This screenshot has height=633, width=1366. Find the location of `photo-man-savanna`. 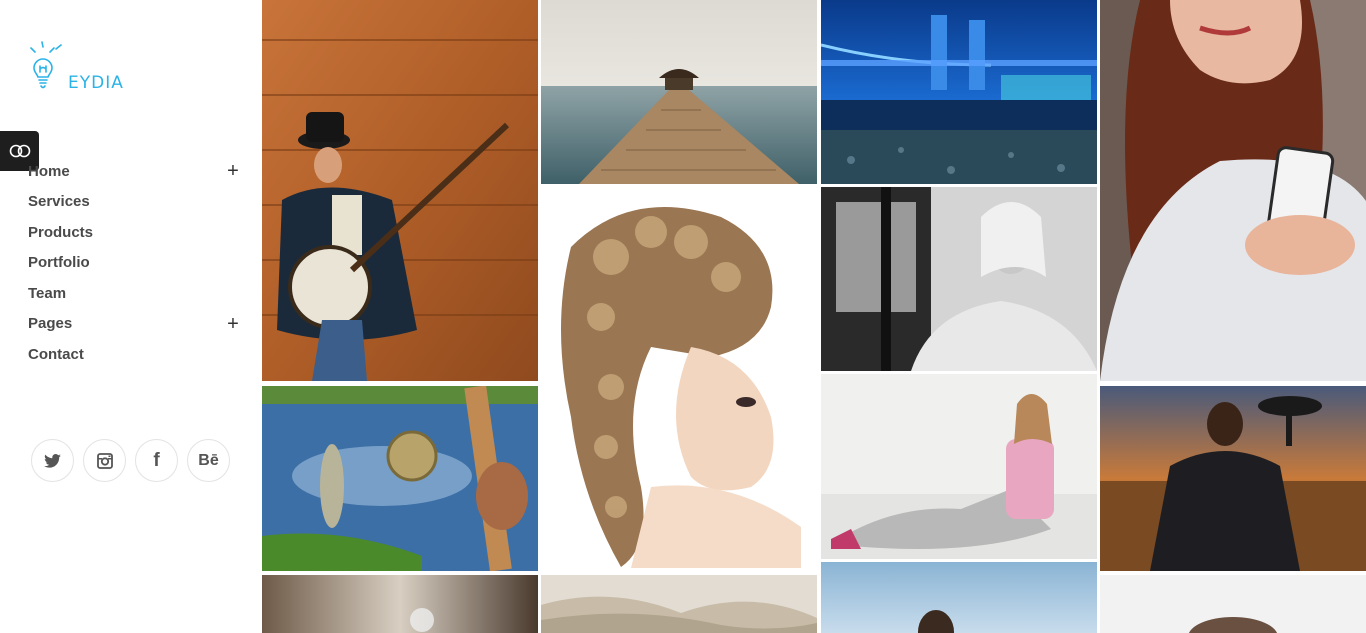

photo-man-savanna is located at coordinates (1233, 478).